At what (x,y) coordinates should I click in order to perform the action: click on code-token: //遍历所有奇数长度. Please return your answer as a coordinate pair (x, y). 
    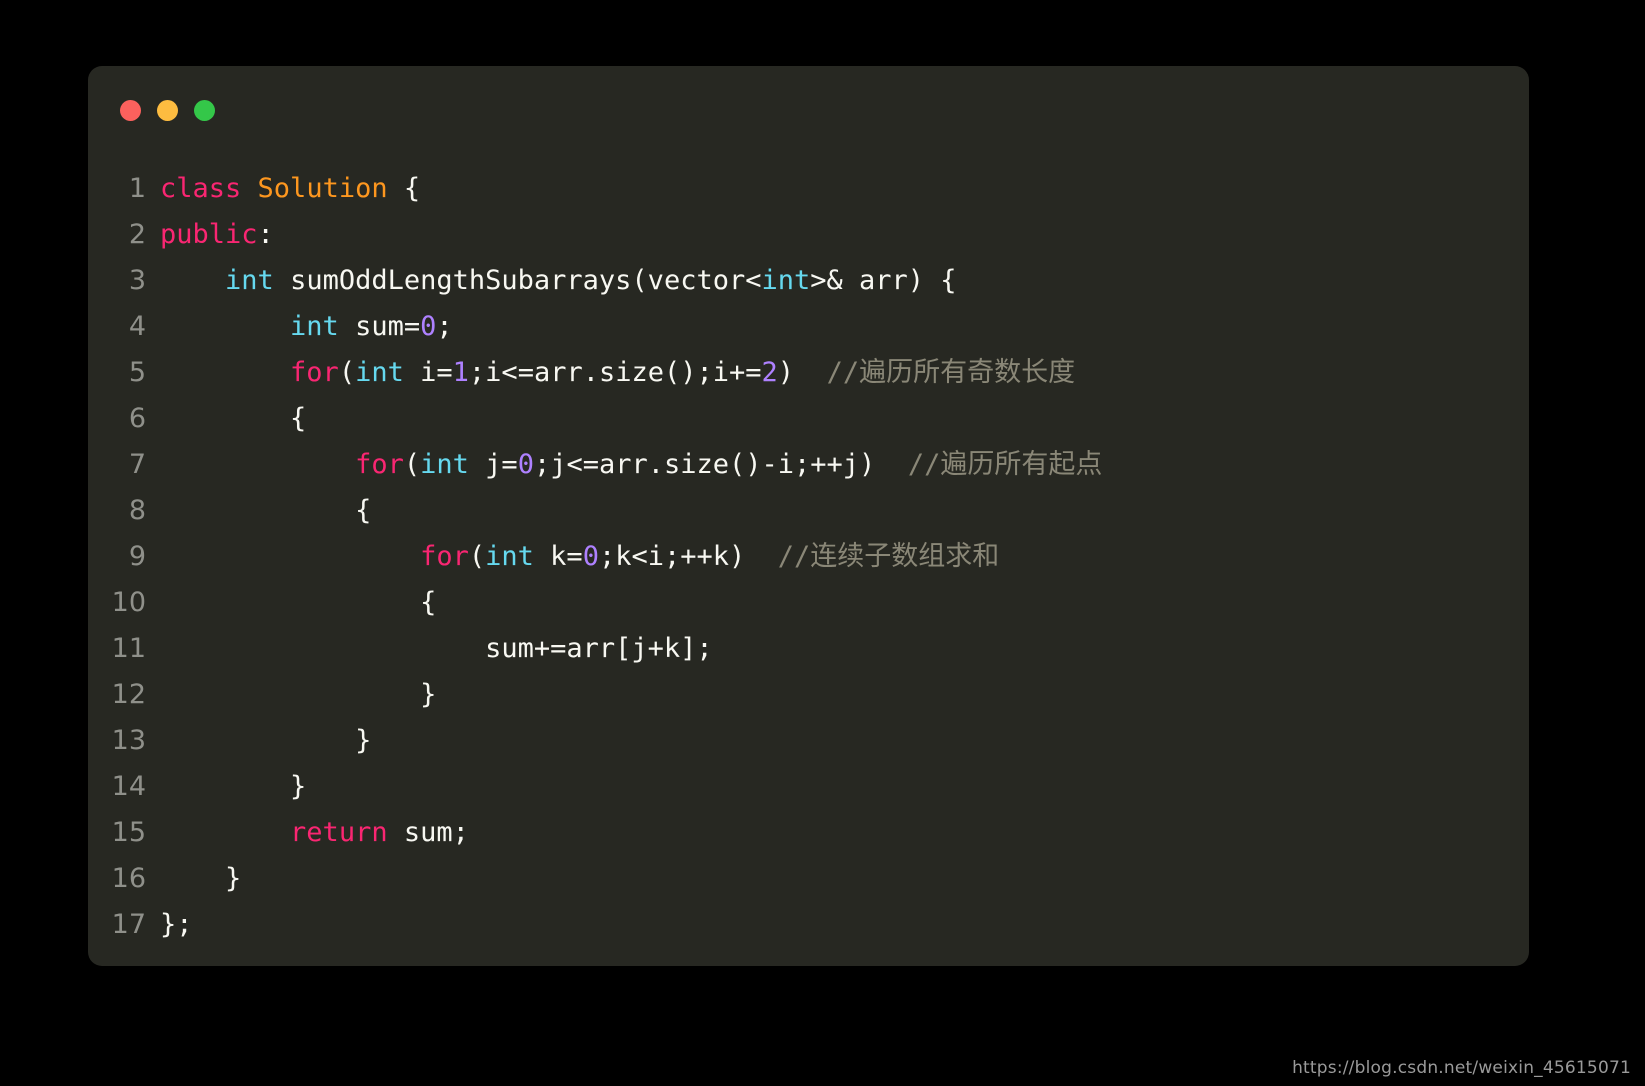
    Looking at the image, I should click on (935, 372).